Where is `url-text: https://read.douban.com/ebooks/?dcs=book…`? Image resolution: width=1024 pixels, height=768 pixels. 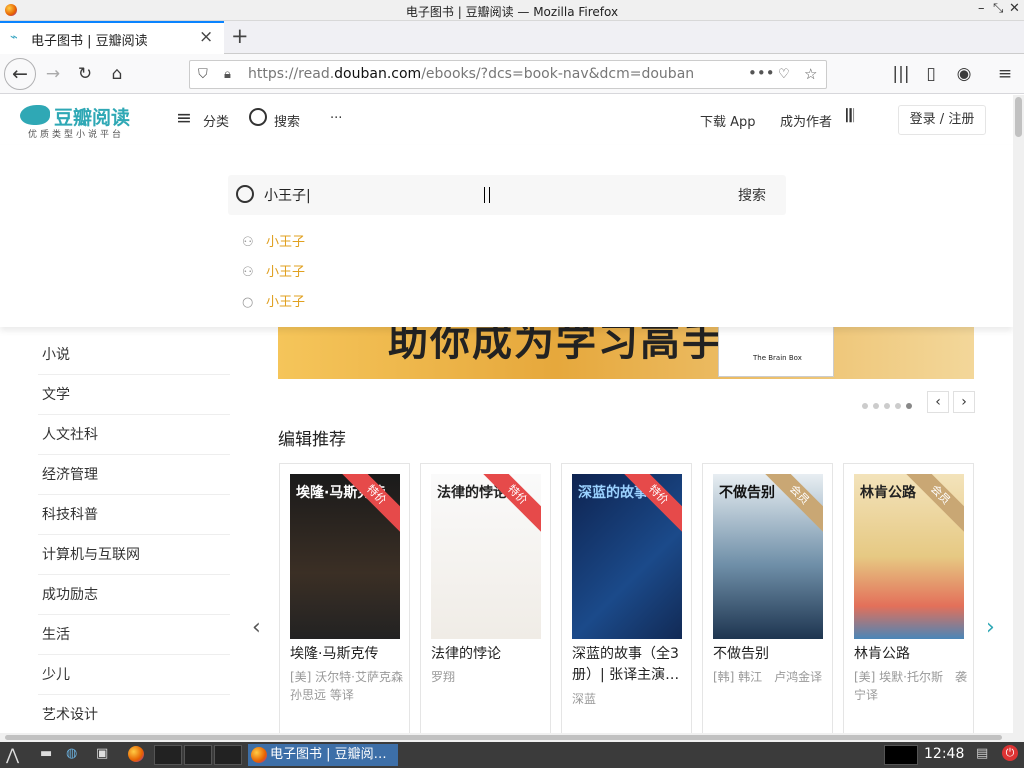
url-text: https://read.douban.com/ebooks/?dcs=book… is located at coordinates (471, 74).